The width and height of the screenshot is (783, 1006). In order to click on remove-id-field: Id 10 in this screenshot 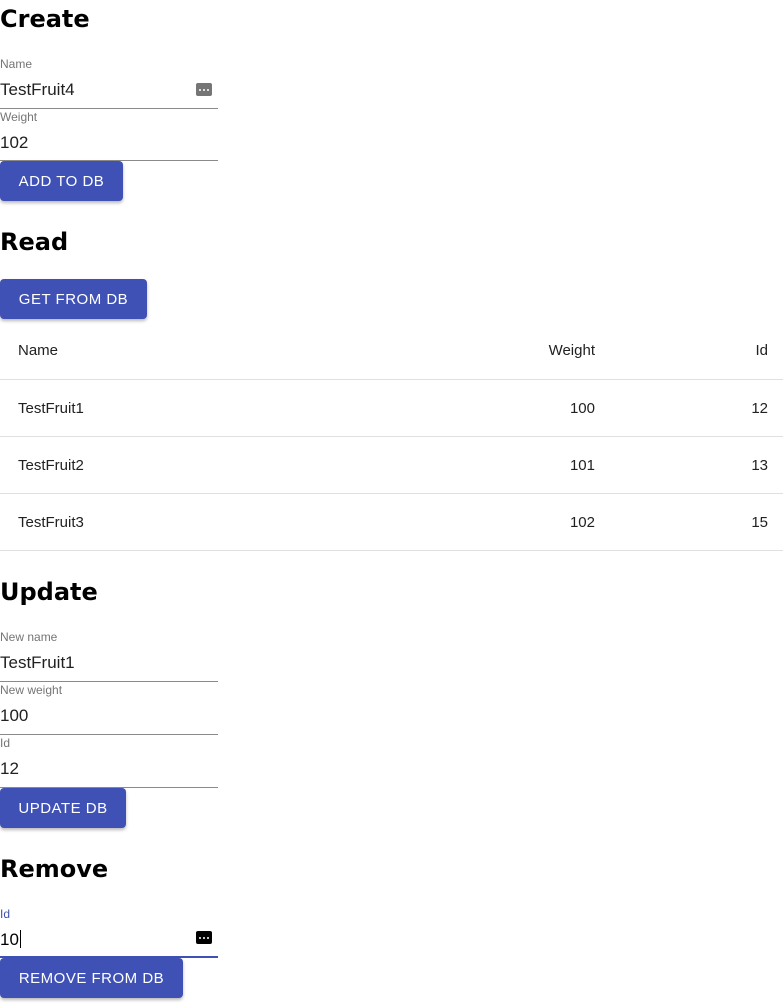, I will do `click(109, 931)`.